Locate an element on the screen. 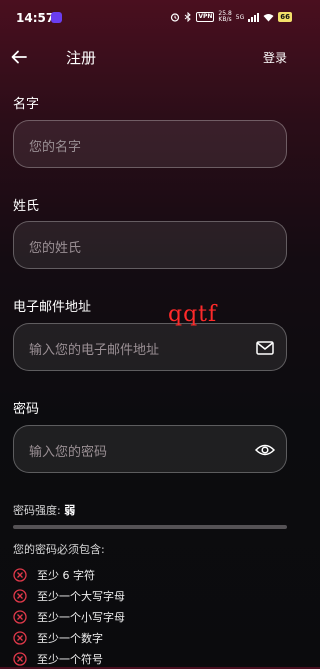  requirement-text: 至少一个数字 is located at coordinates (70, 638).